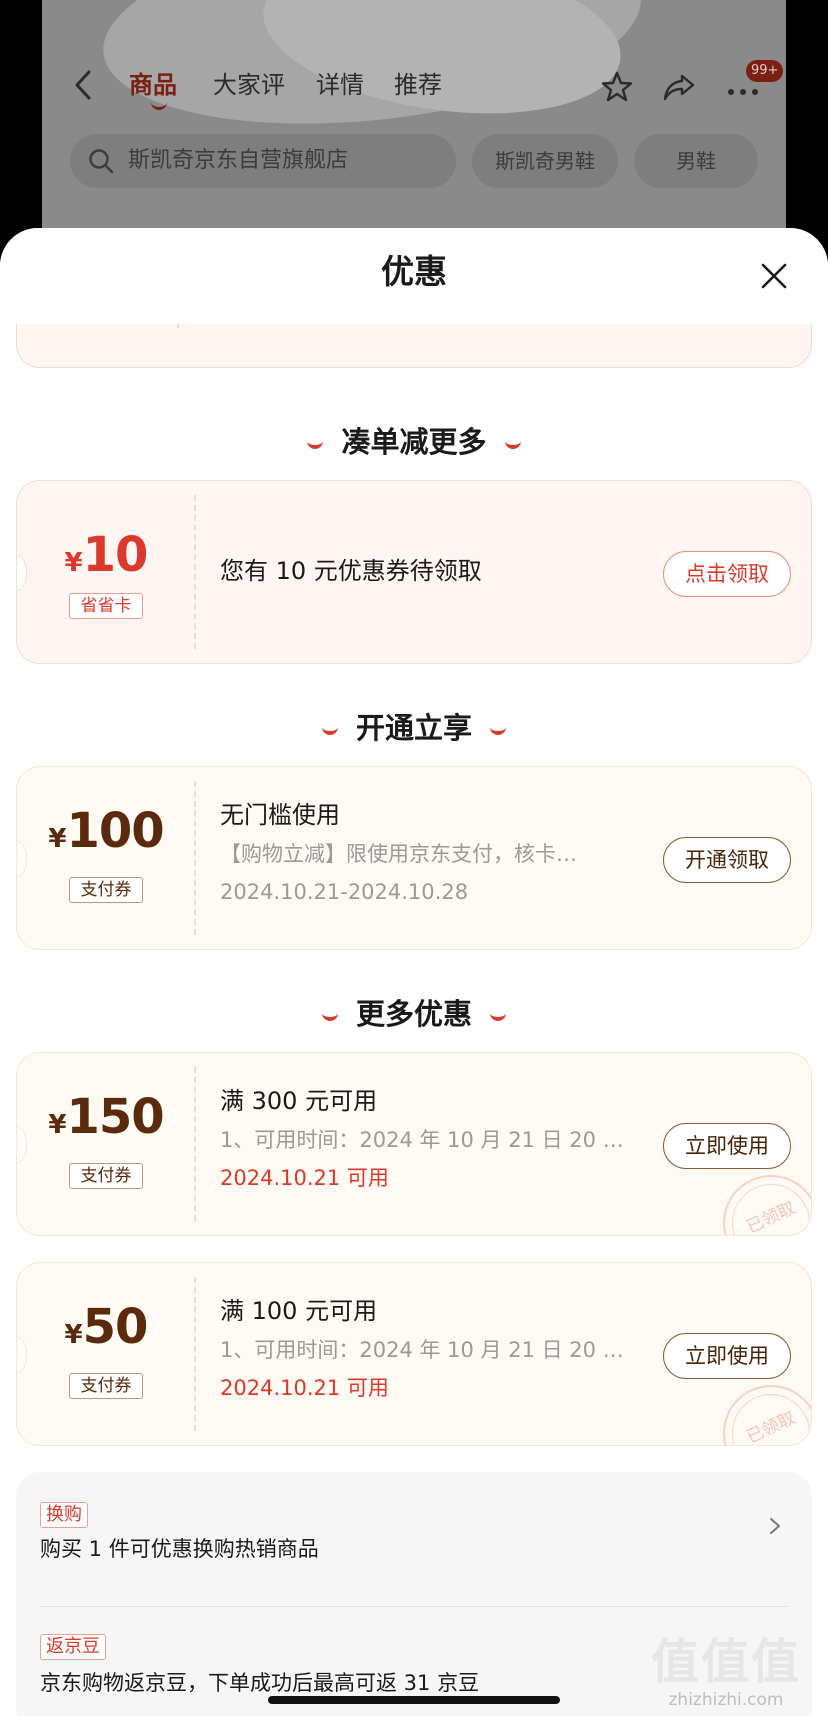 Image resolution: width=828 pixels, height=1716 pixels. Describe the element at coordinates (64, 1515) in the screenshot. I see `trade-in-tag: 换购` at that location.